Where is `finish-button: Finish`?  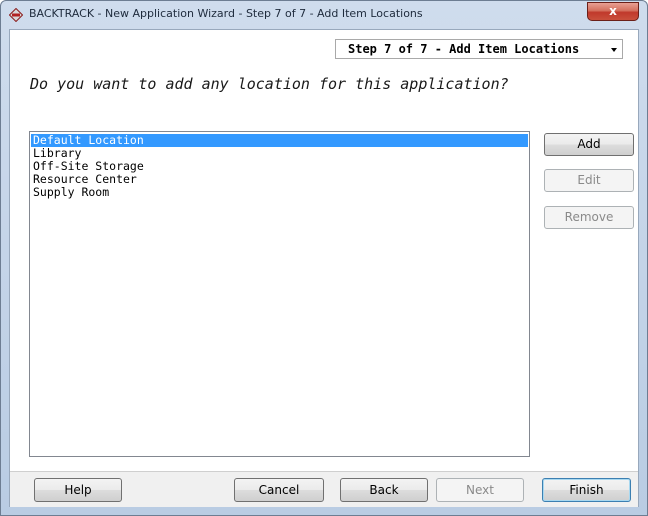
finish-button: Finish is located at coordinates (586, 490).